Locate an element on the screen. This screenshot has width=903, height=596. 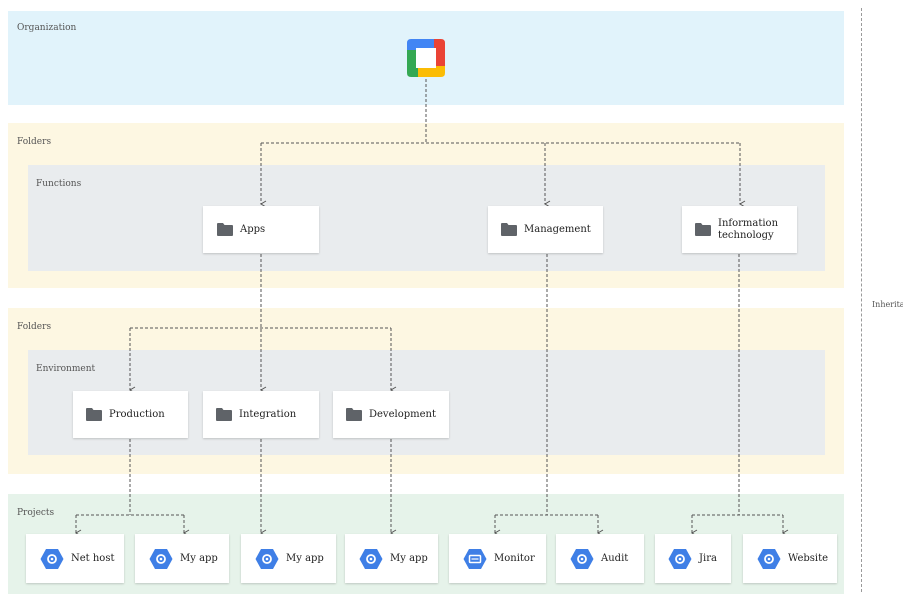
project-node-jira: Jira is located at coordinates (693, 558).